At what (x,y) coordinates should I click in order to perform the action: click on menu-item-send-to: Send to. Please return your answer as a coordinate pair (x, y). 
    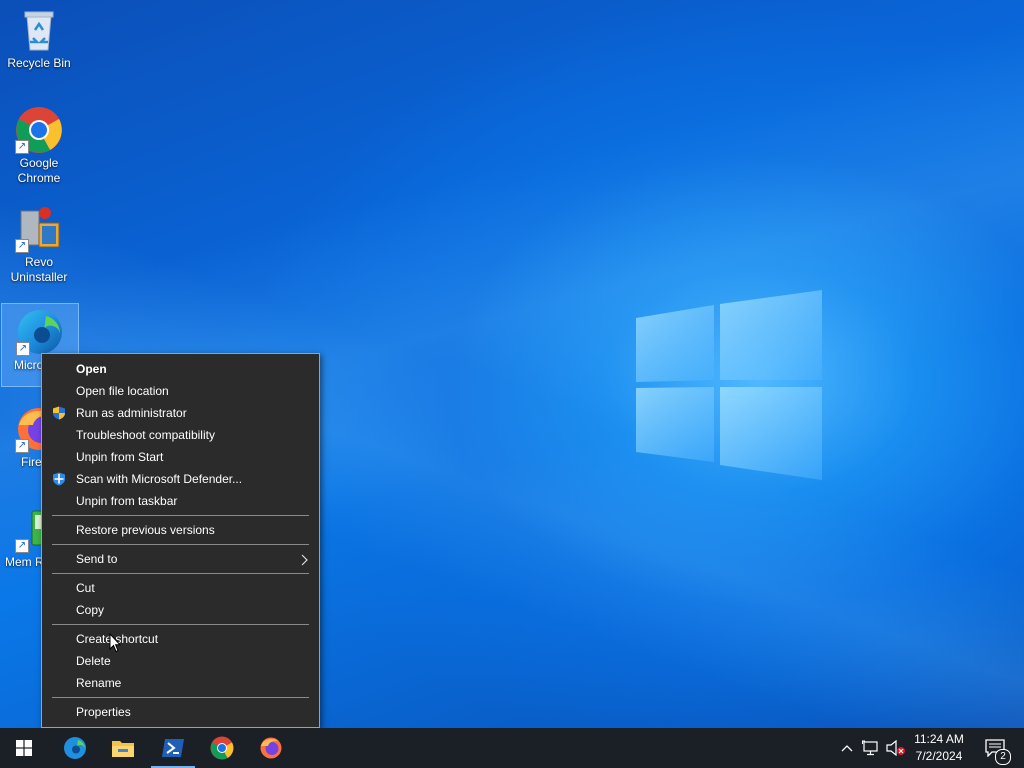
    Looking at the image, I should click on (180, 559).